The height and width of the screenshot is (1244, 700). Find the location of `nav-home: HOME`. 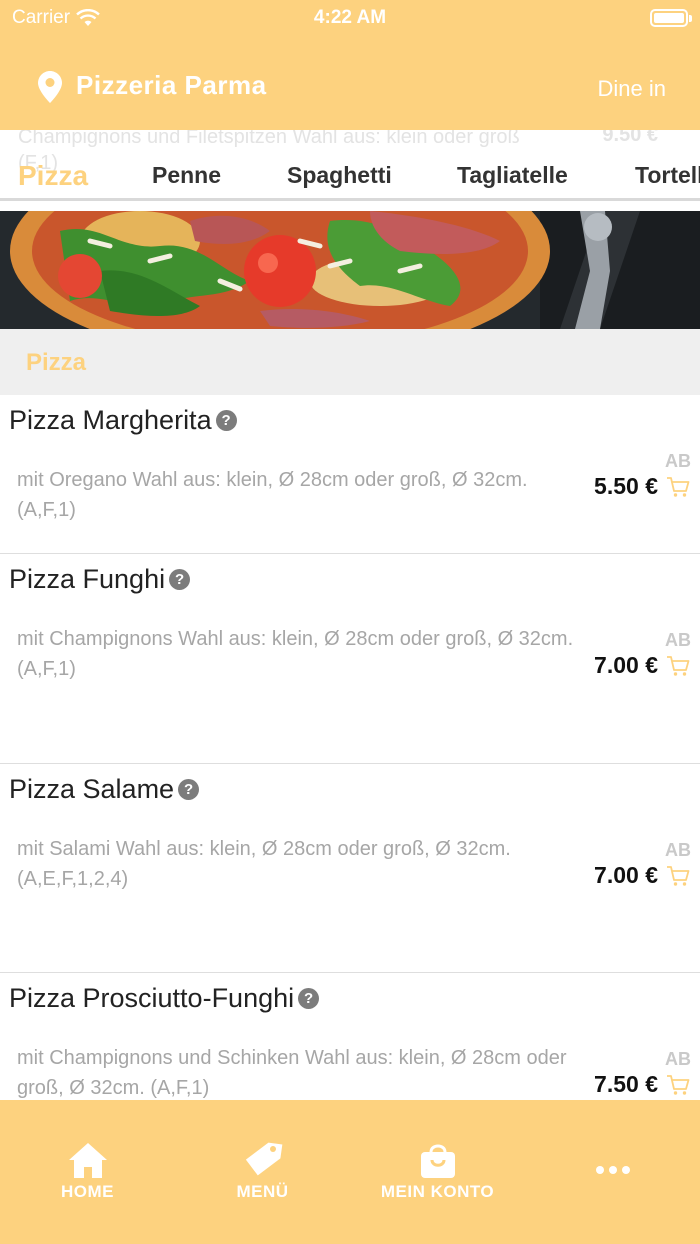

nav-home: HOME is located at coordinates (87, 1175).